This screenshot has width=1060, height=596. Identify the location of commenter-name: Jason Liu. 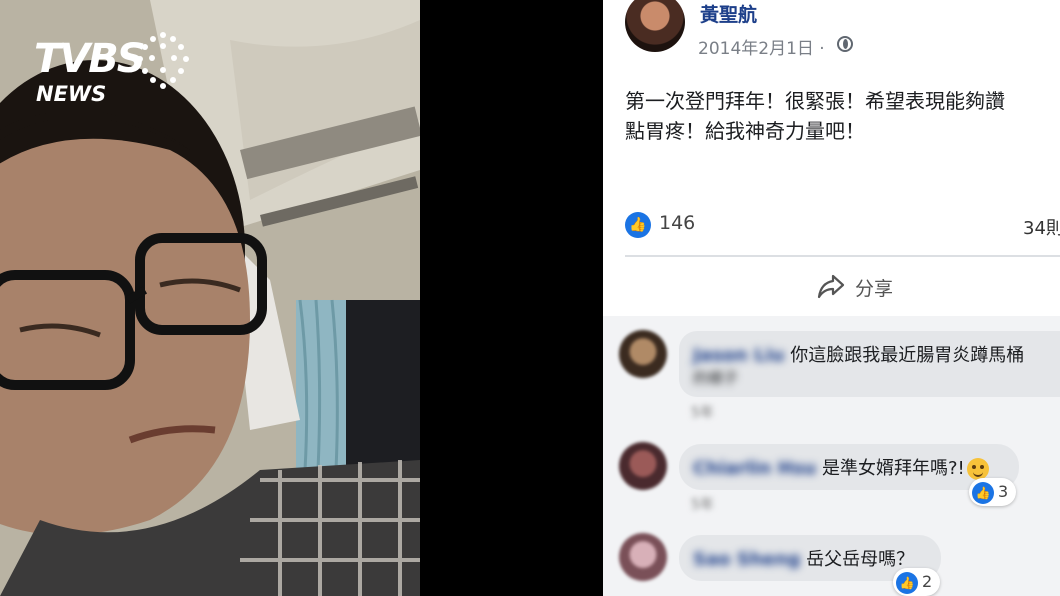
(738, 355).